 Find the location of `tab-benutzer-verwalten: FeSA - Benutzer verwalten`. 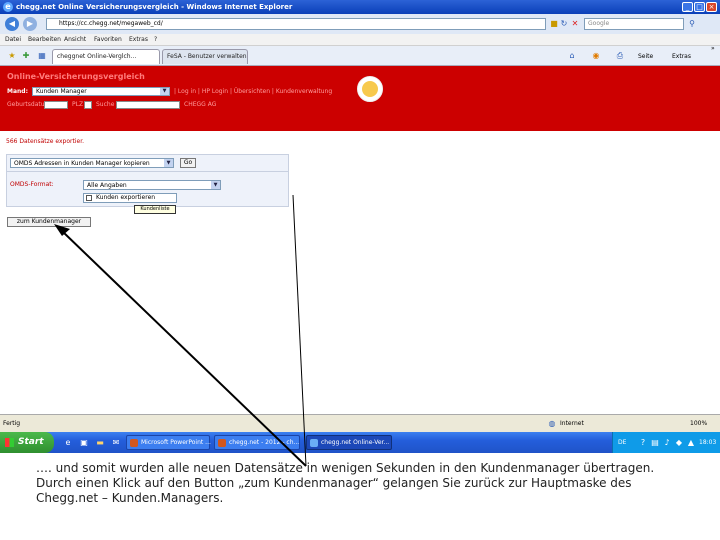

tab-benutzer-verwalten: FeSA - Benutzer verwalten is located at coordinates (205, 56).